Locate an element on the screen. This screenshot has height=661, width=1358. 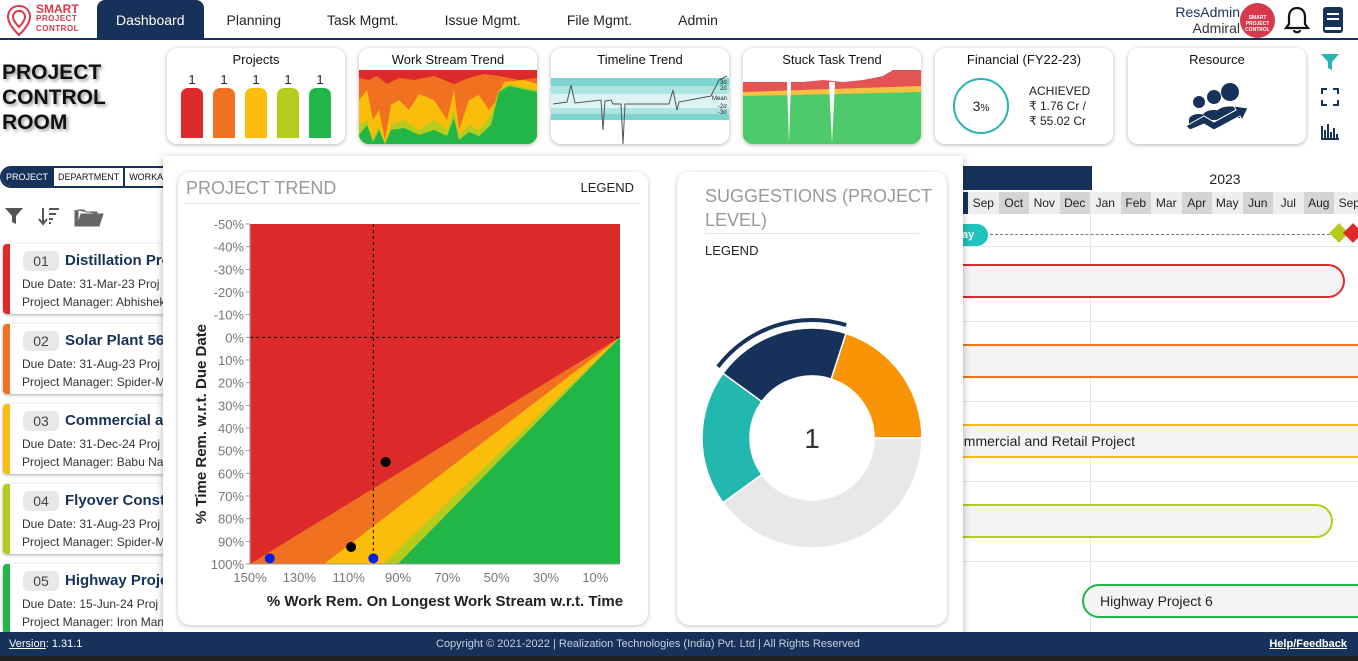
suggestions-legend-button: LEGEND is located at coordinates (731, 250).